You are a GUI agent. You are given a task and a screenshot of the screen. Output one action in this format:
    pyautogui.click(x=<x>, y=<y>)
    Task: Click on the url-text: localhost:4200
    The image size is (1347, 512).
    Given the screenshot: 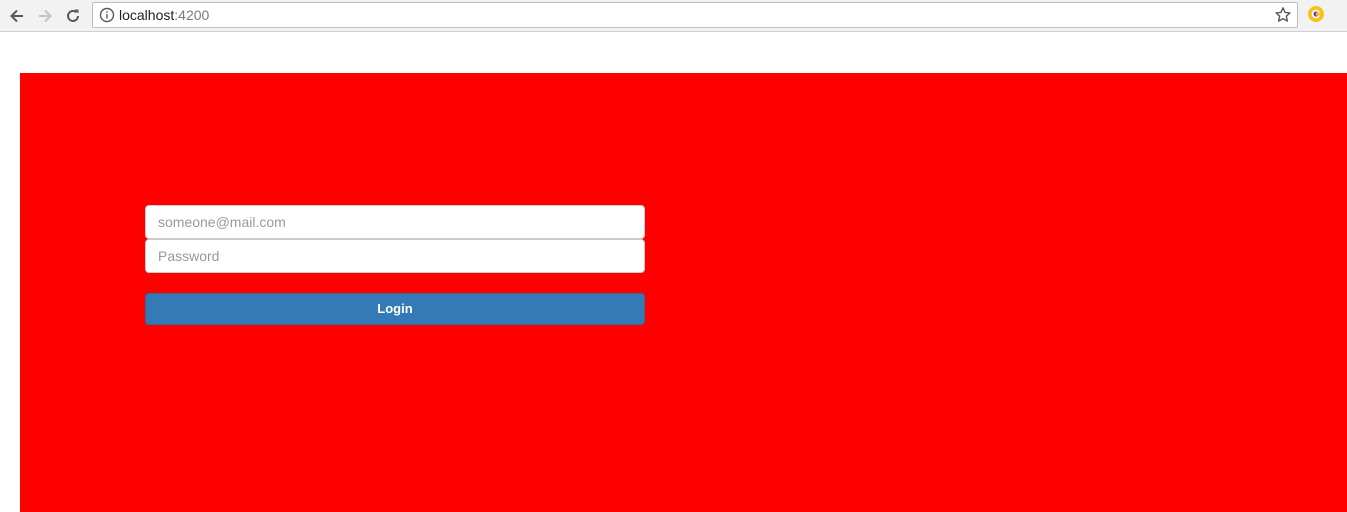 What is the action you would take?
    pyautogui.click(x=164, y=15)
    